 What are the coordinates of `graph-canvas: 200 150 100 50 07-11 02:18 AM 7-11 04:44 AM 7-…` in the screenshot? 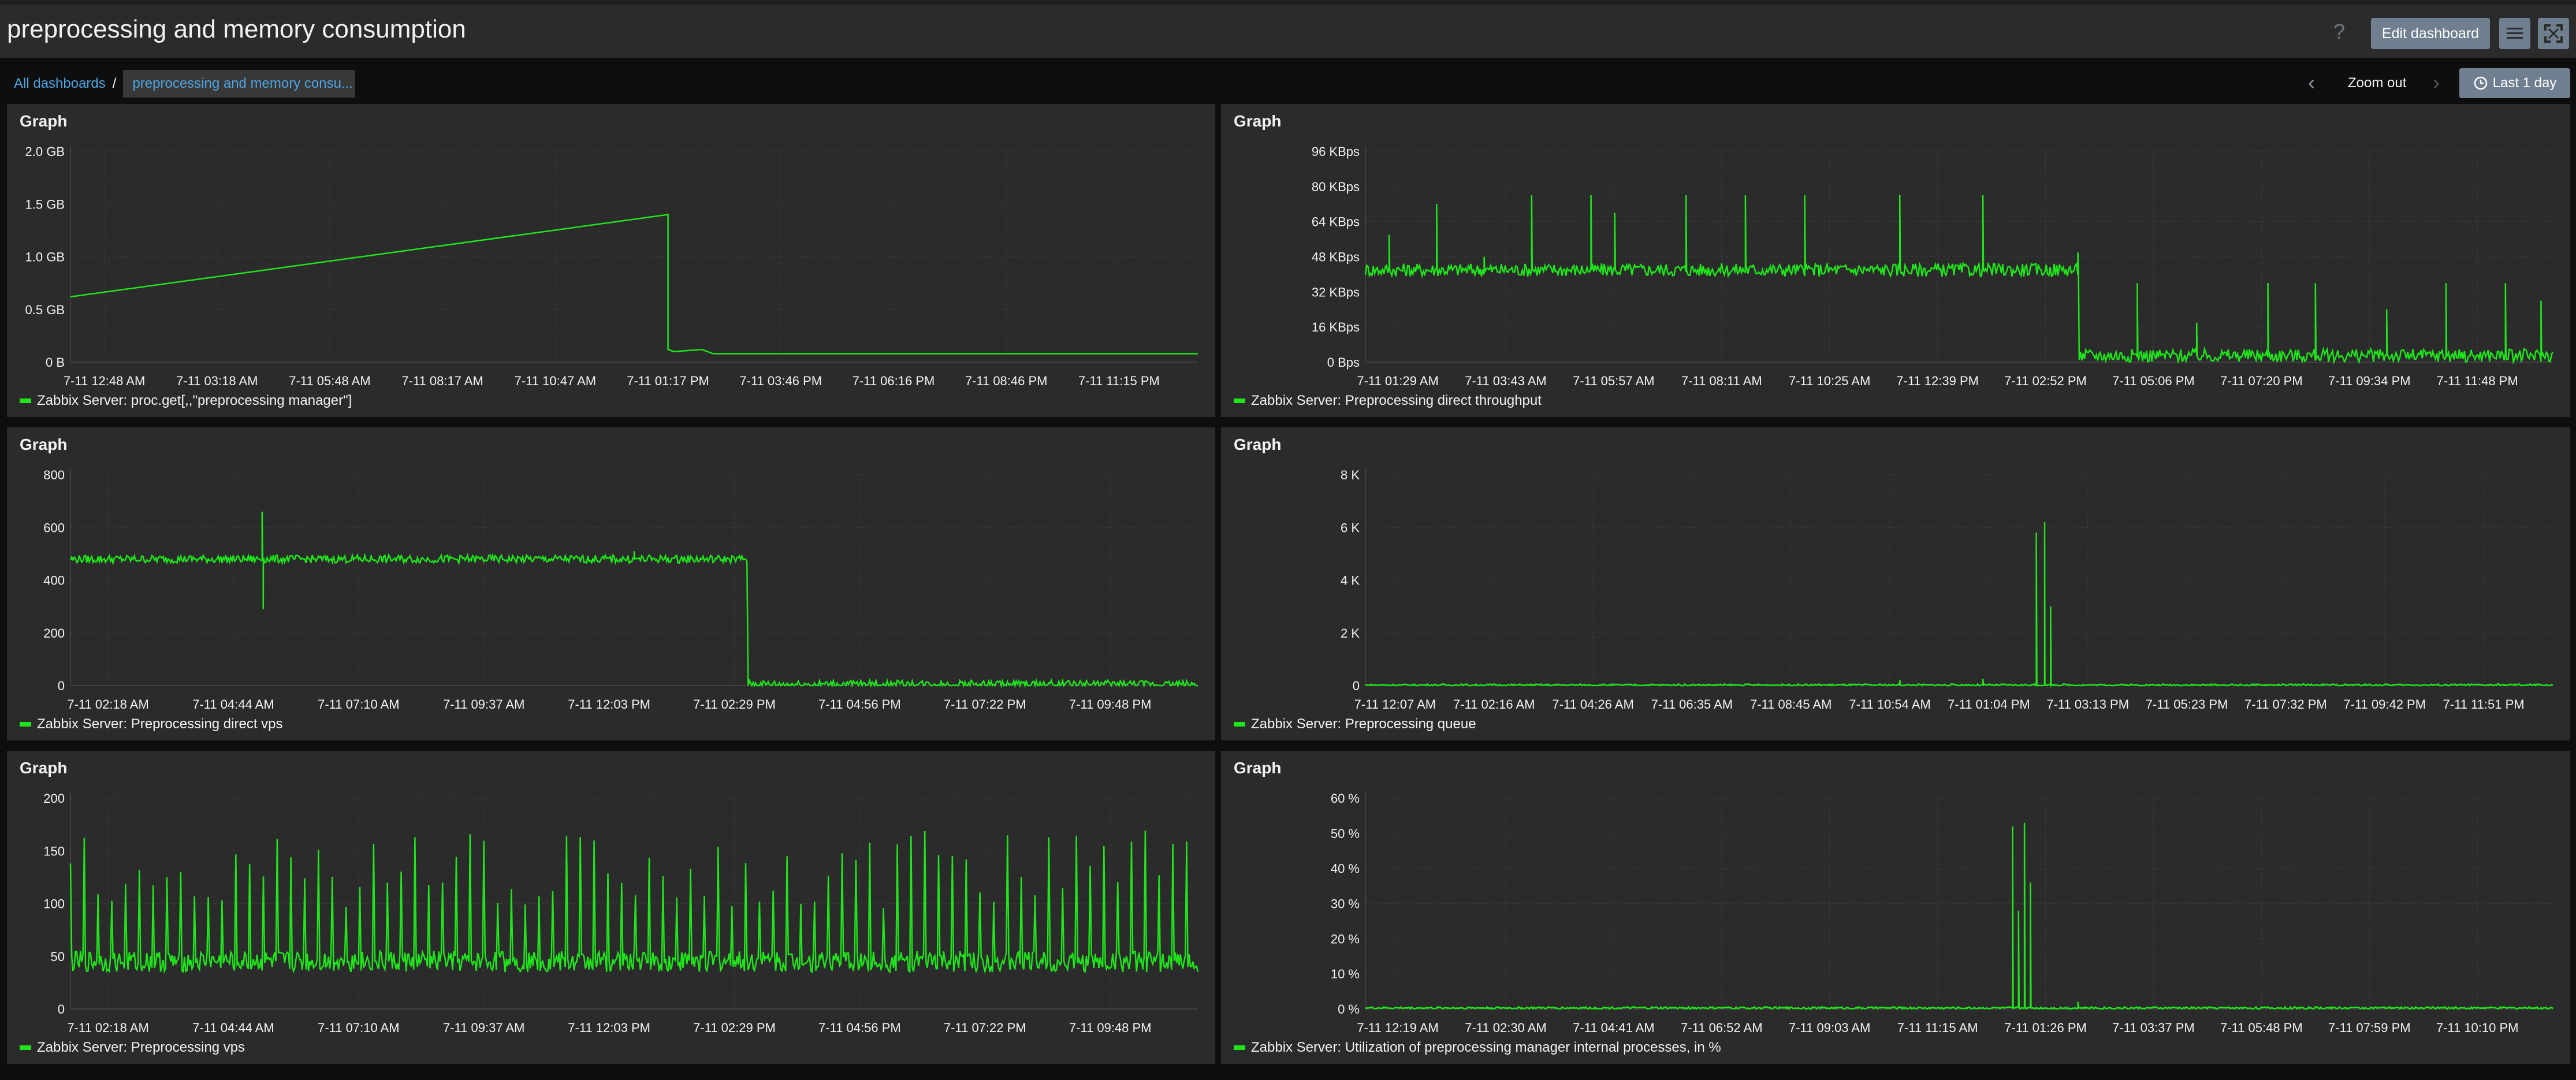 It's located at (611, 907).